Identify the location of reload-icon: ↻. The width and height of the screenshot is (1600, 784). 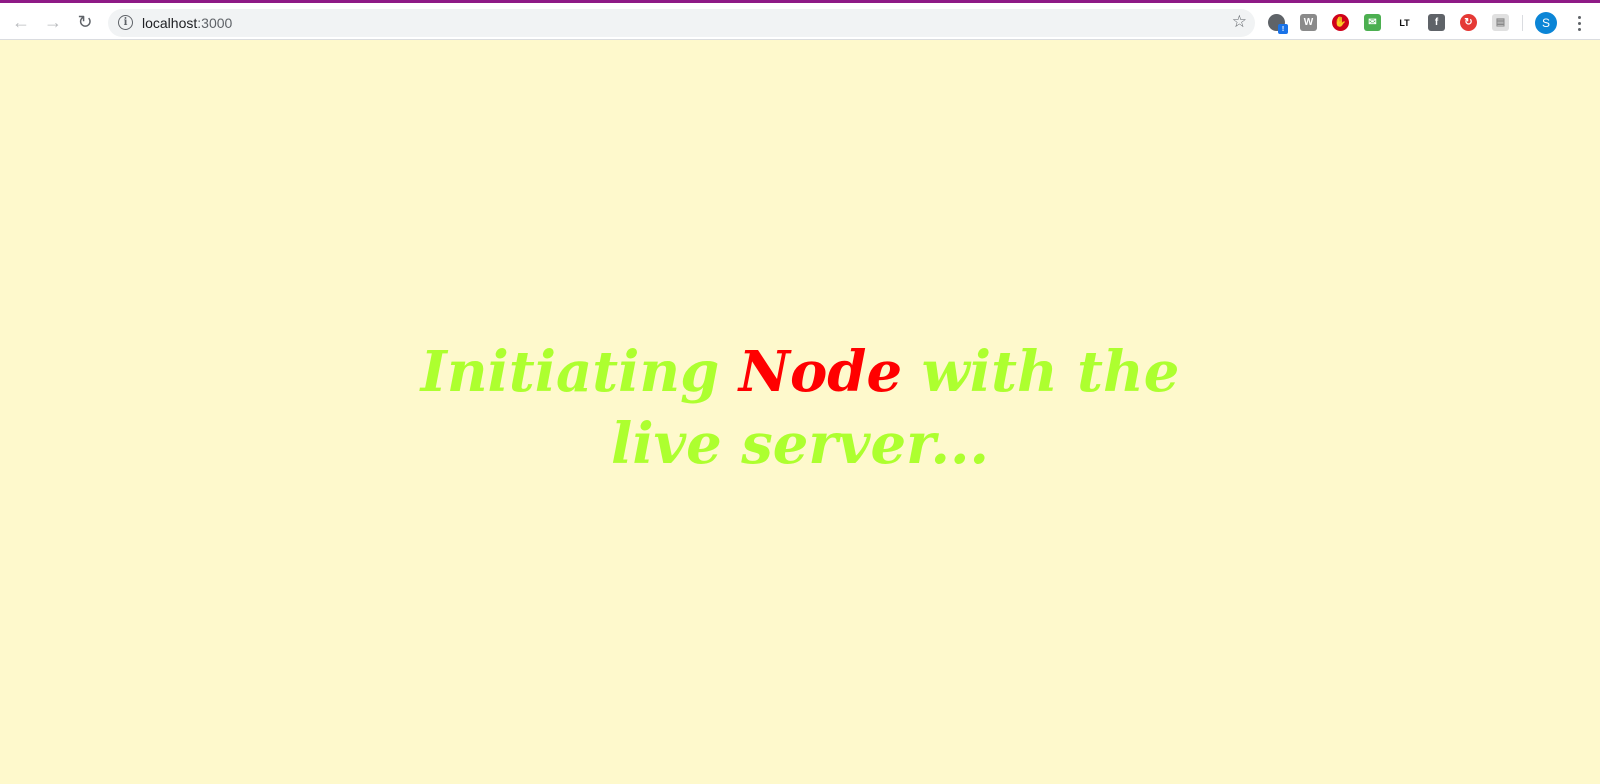
(85, 21).